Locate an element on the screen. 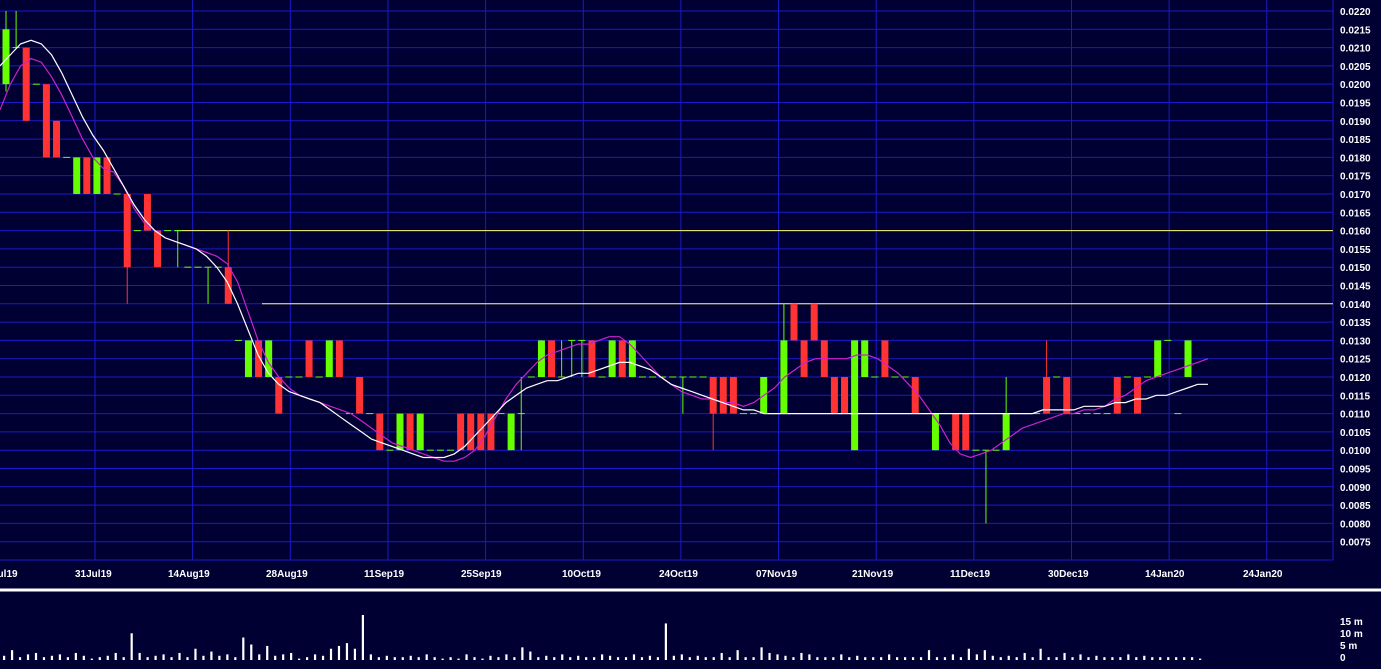 The height and width of the screenshot is (669, 1381). x-tick-label: 10Oct19 is located at coordinates (581, 574).